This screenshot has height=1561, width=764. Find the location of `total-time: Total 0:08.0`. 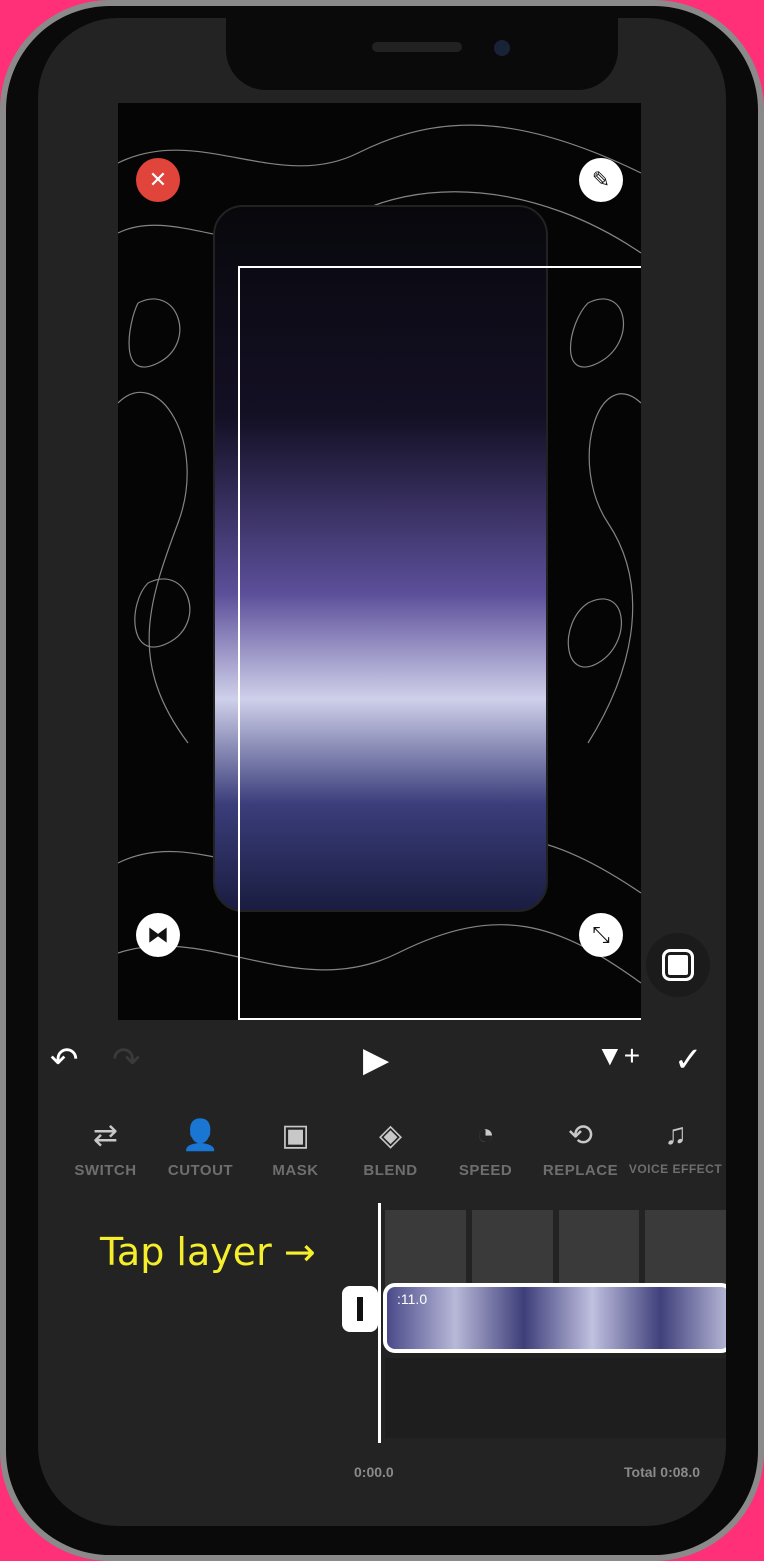

total-time: Total 0:08.0 is located at coordinates (662, 1472).